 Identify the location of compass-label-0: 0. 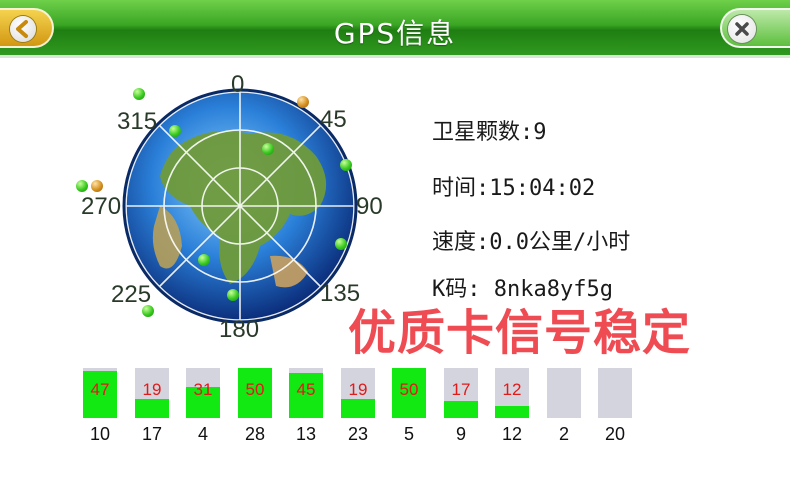
(238, 84).